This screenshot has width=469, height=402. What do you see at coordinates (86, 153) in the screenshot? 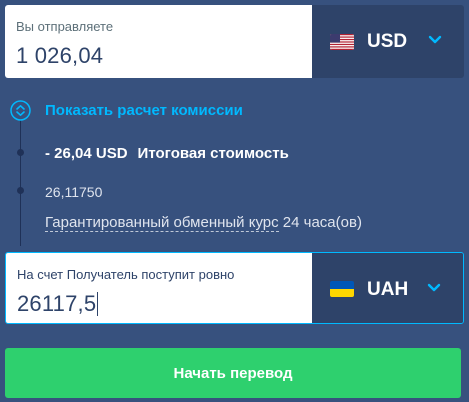
I see `fee-amount: - 26,04 USD` at bounding box center [86, 153].